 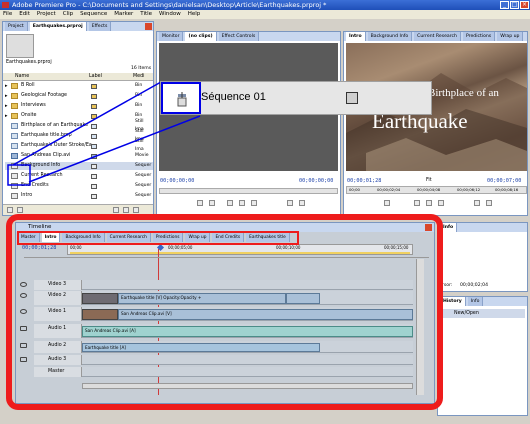 What do you see at coordinates (114, 149) in the screenshot?
I see `callout-line-lower` at bounding box center [114, 149].